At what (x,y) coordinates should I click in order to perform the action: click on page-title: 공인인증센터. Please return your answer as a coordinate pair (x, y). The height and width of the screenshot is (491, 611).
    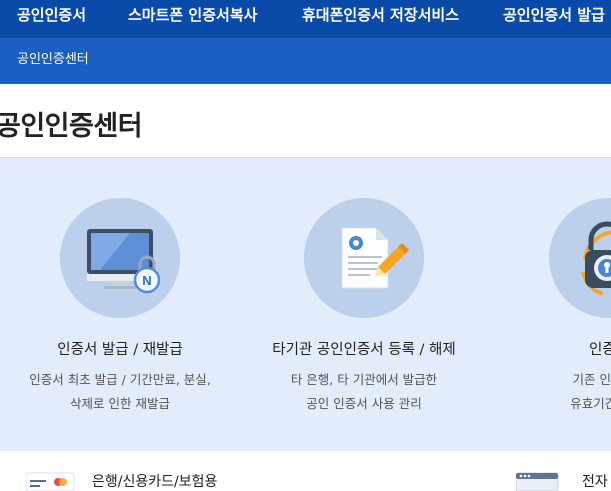
    Looking at the image, I should click on (71, 126).